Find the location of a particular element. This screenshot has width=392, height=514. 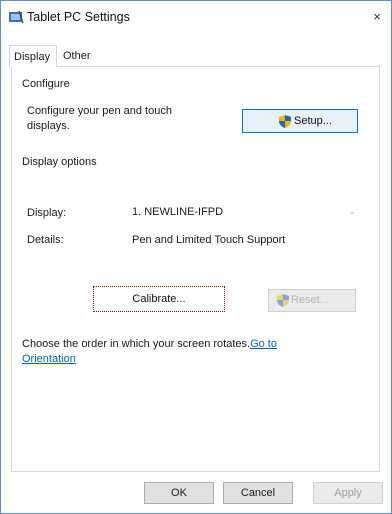

orientation-link-line2: Orientation is located at coordinates (49, 359).